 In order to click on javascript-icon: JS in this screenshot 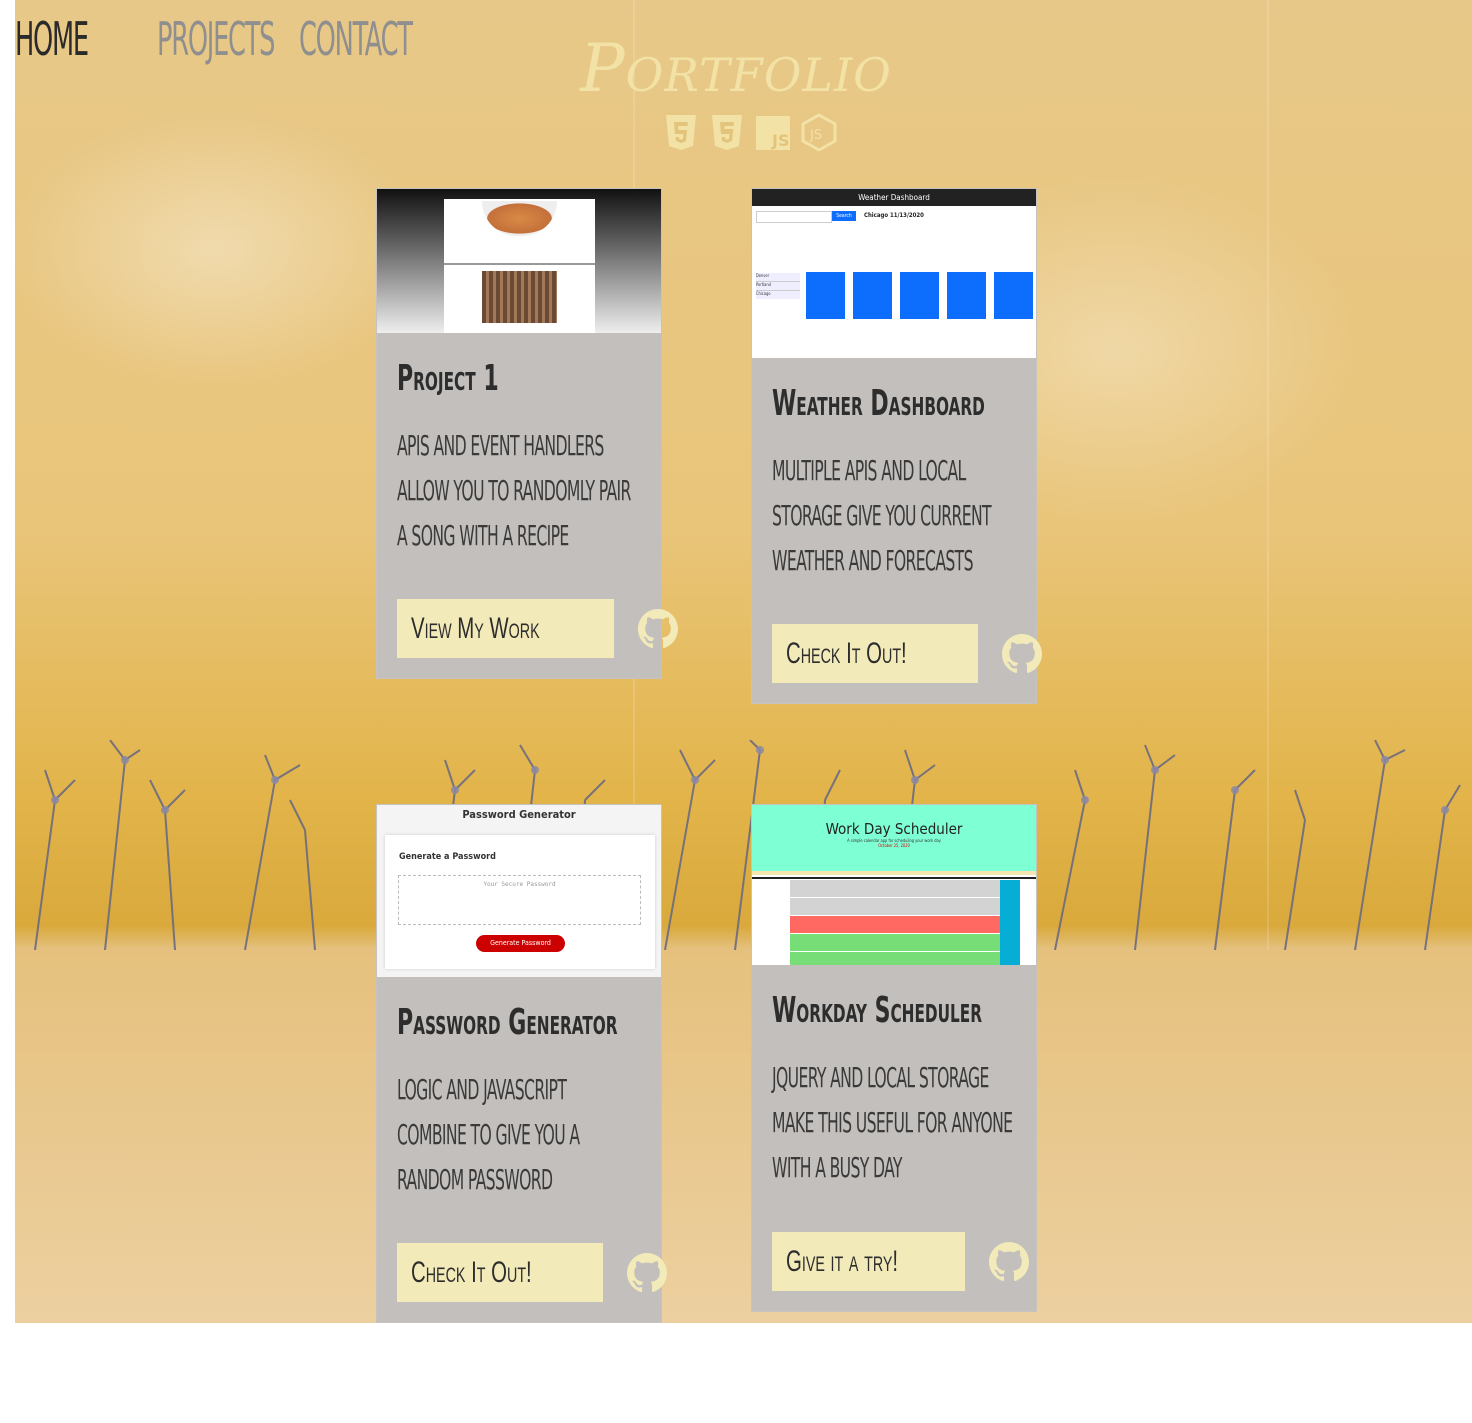, I will do `click(773, 133)`.